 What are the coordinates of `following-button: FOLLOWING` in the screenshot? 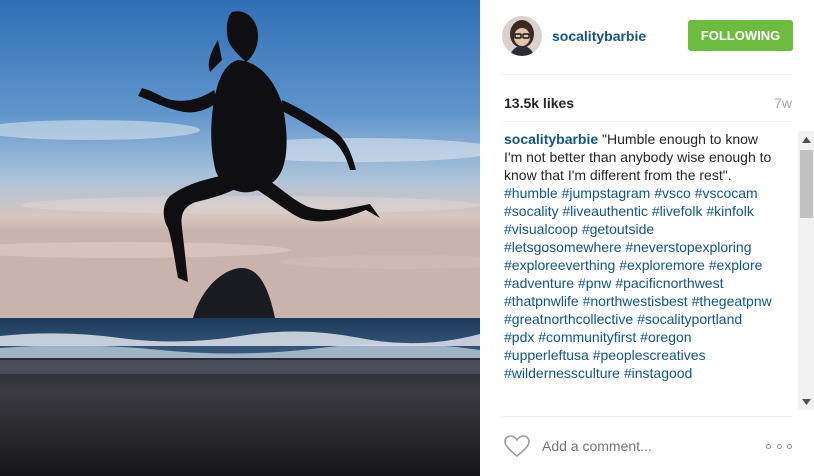 It's located at (740, 35).